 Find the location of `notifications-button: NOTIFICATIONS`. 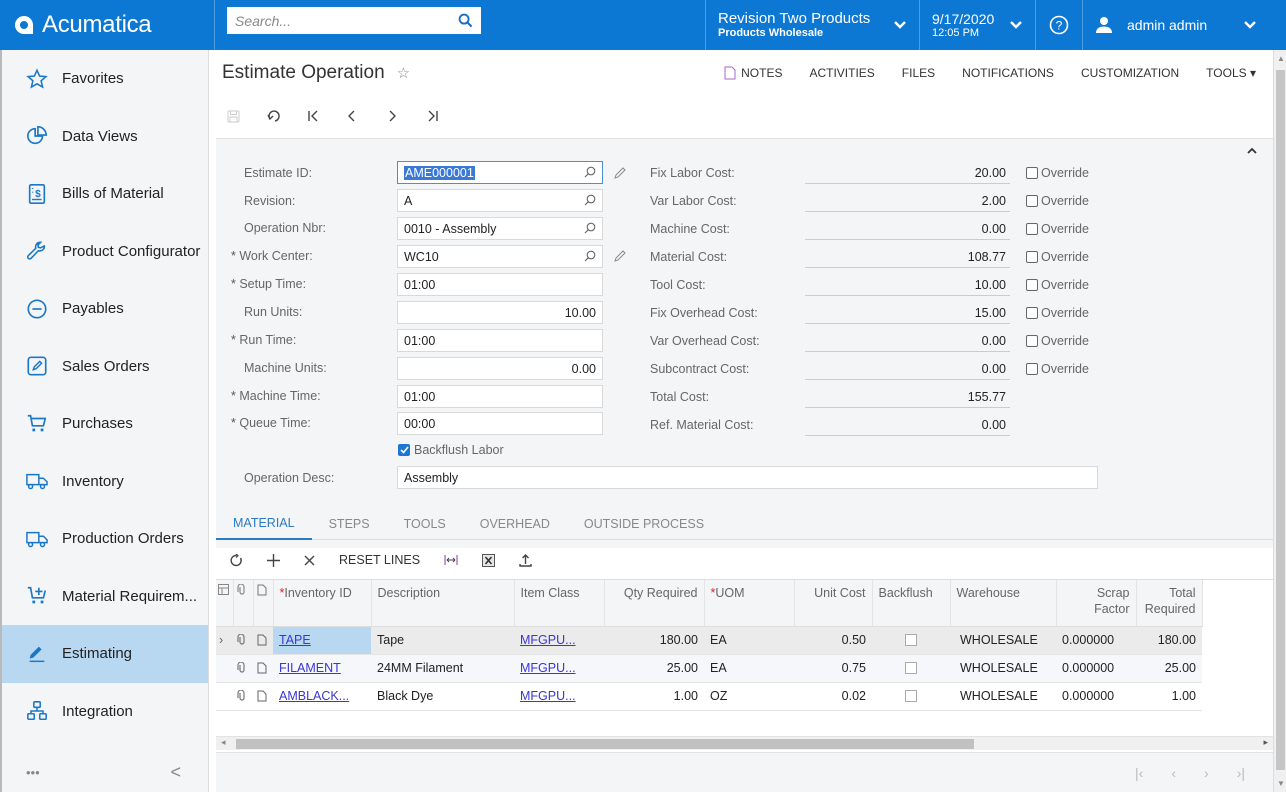

notifications-button: NOTIFICATIONS is located at coordinates (1008, 73).